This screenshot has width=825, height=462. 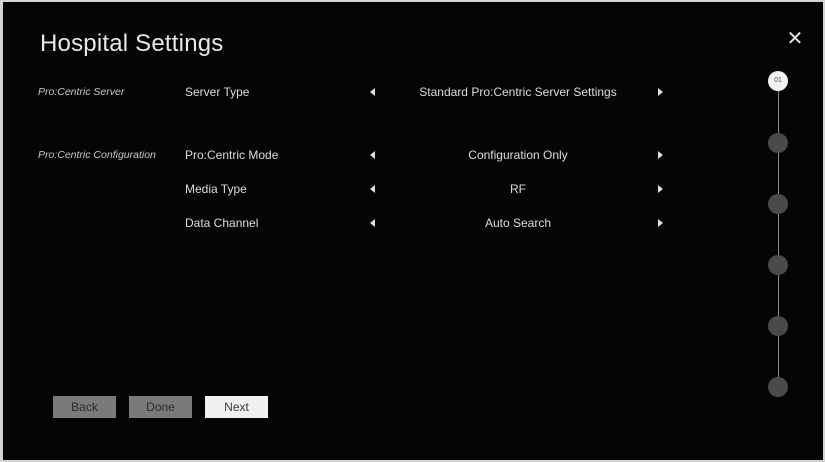 I want to click on close-icon: ✕, so click(x=795, y=39).